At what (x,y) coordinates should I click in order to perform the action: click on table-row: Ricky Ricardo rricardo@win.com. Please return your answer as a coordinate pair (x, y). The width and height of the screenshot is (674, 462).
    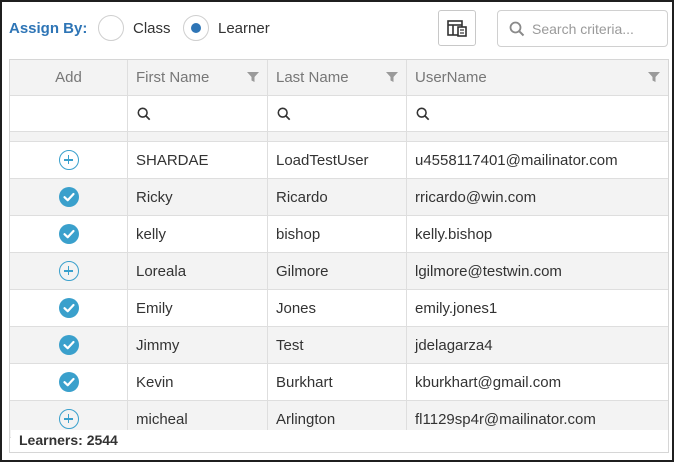
    Looking at the image, I should click on (339, 197).